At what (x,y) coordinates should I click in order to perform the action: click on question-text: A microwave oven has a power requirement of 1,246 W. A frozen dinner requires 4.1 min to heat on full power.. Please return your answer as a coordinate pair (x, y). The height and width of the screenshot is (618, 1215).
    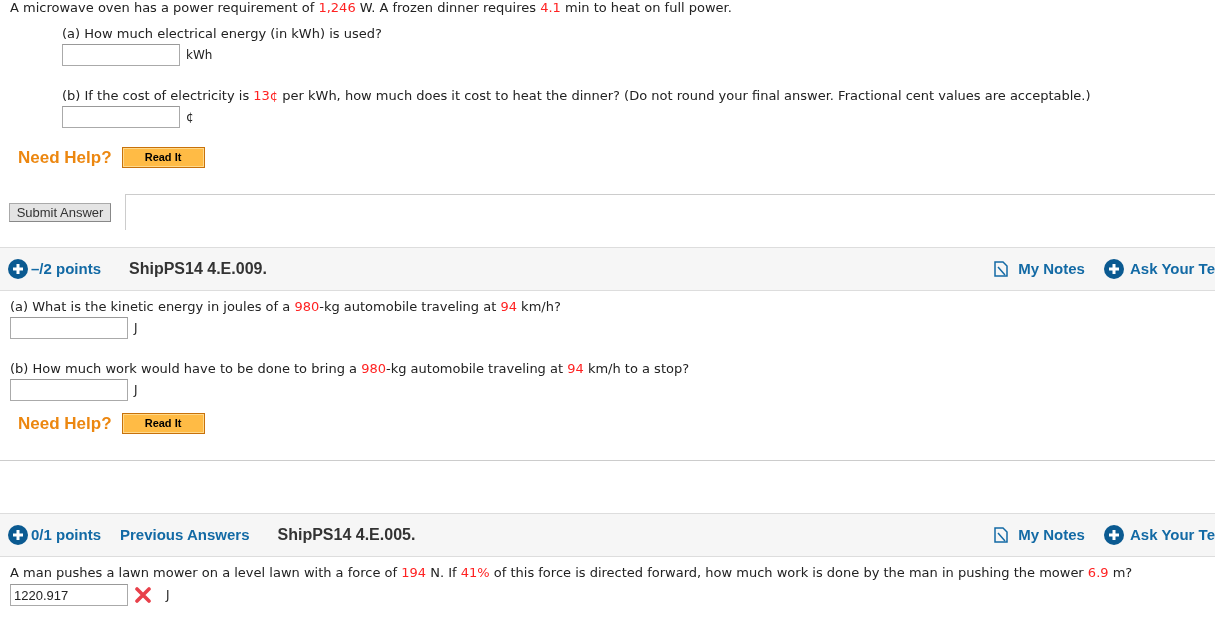
    Looking at the image, I should click on (371, 8).